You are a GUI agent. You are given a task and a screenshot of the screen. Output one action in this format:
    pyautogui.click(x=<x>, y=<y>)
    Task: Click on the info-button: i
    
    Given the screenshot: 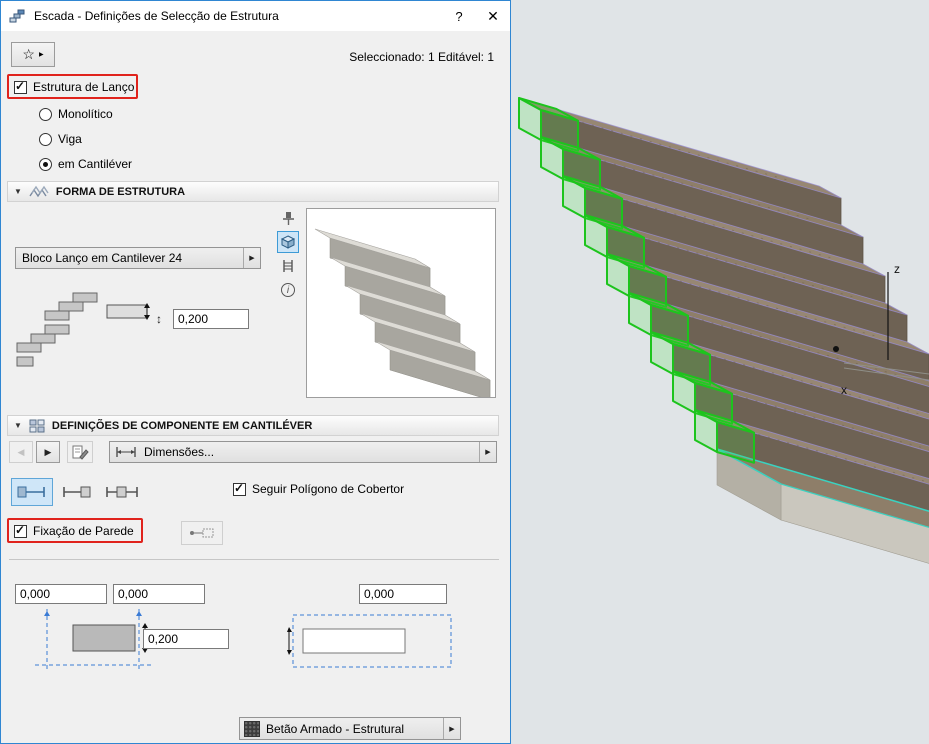 What is the action you would take?
    pyautogui.click(x=288, y=290)
    